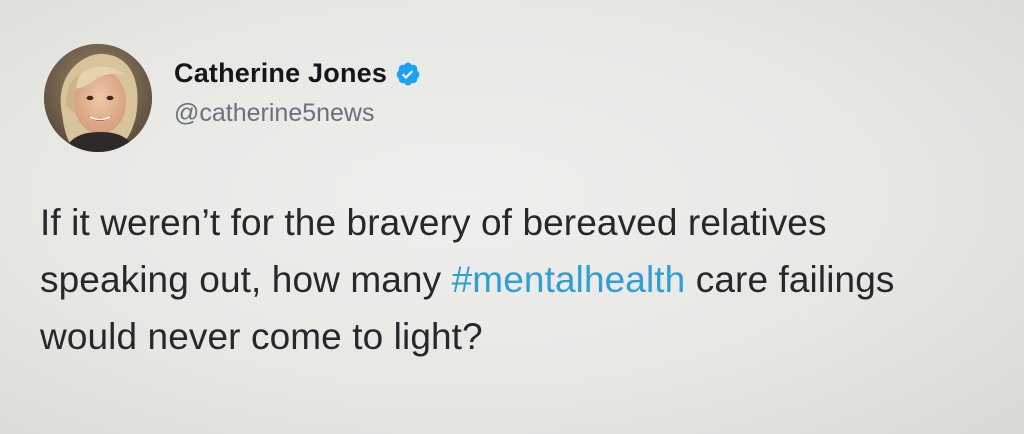  Describe the element at coordinates (280, 73) in the screenshot. I see `author-display-name: Catherine Jones` at that location.